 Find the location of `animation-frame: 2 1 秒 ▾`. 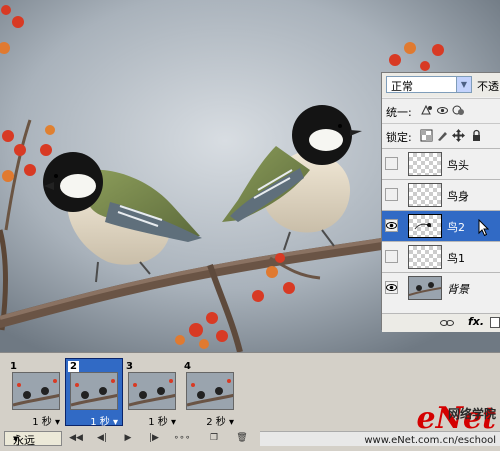

animation-frame: 2 1 秒 ▾ is located at coordinates (94, 393).